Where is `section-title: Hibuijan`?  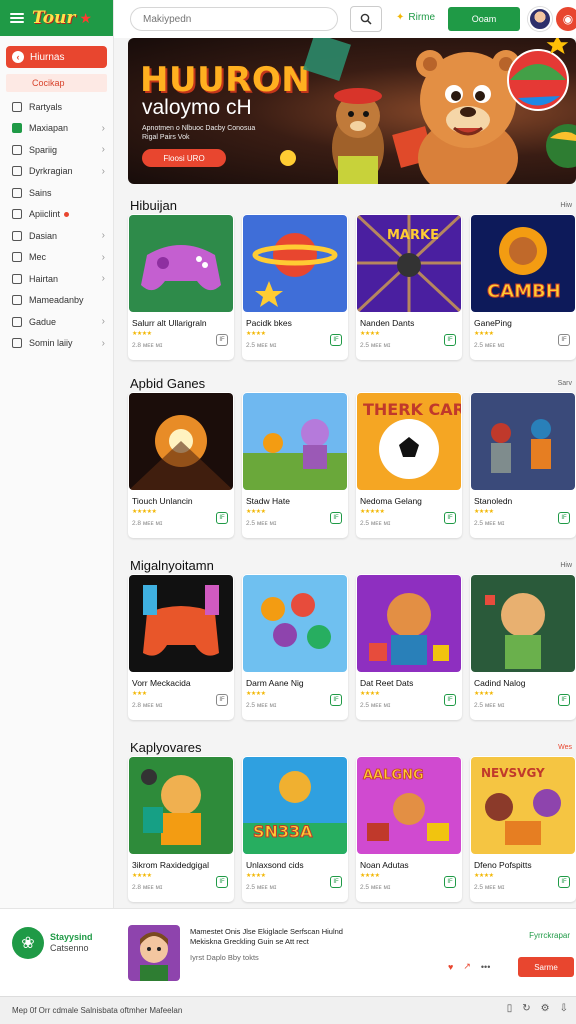 section-title: Hibuijan is located at coordinates (153, 205).